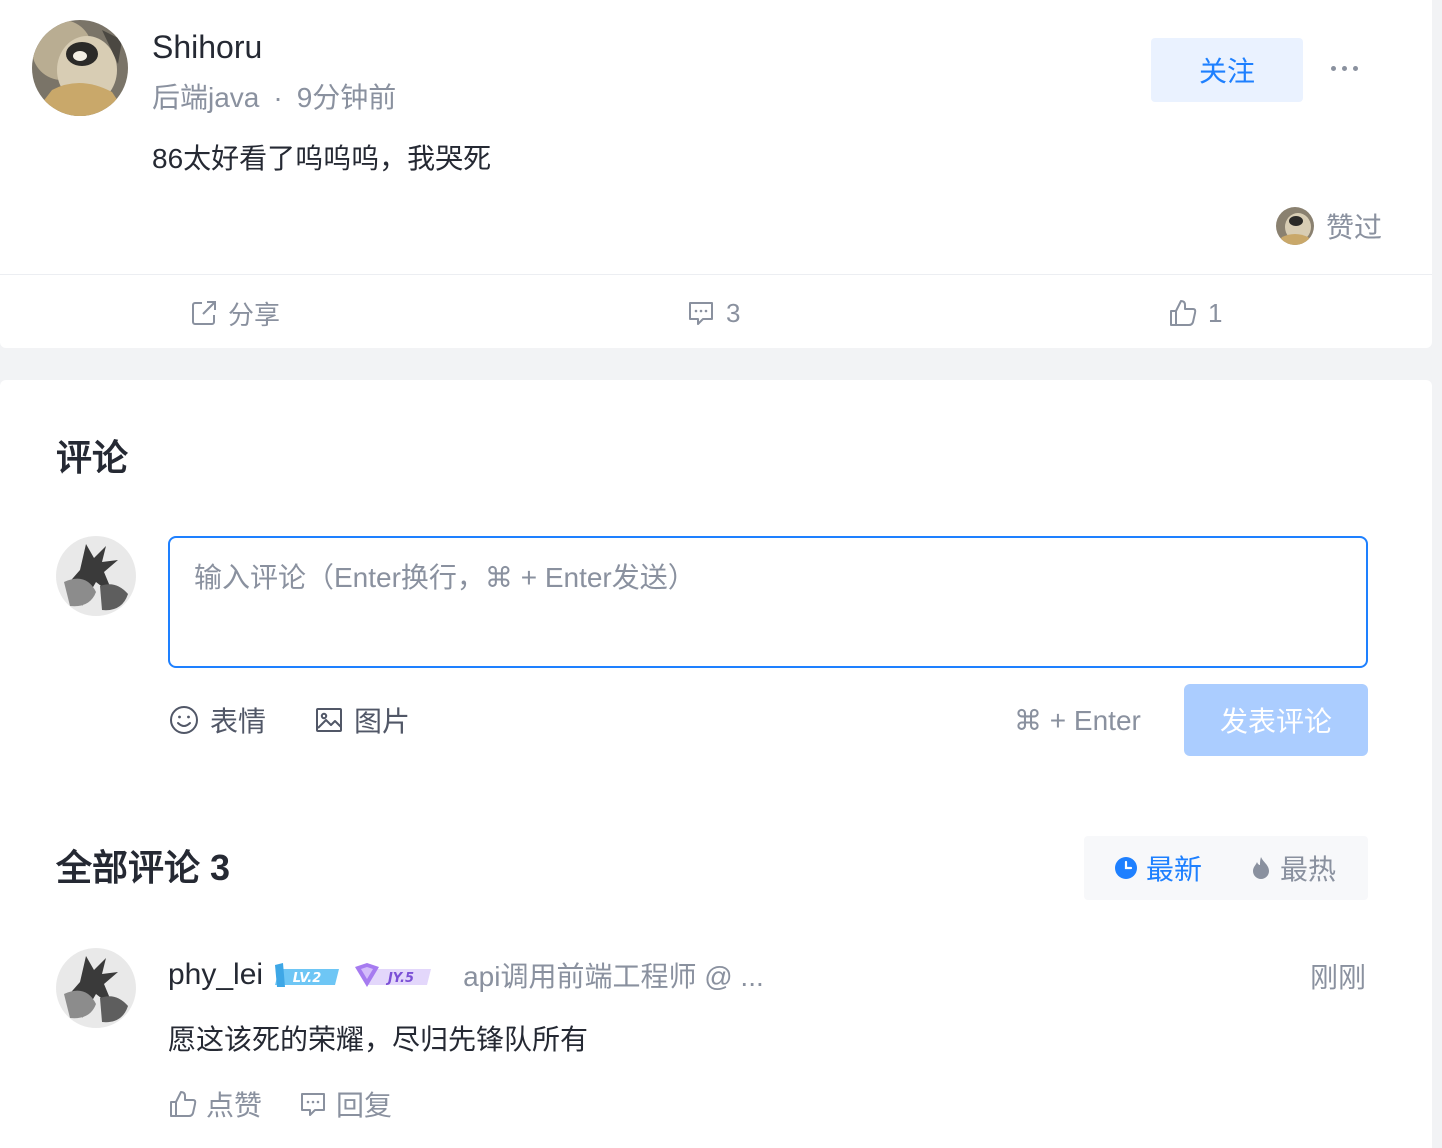  What do you see at coordinates (184, 720) in the screenshot?
I see `smiley-icon` at bounding box center [184, 720].